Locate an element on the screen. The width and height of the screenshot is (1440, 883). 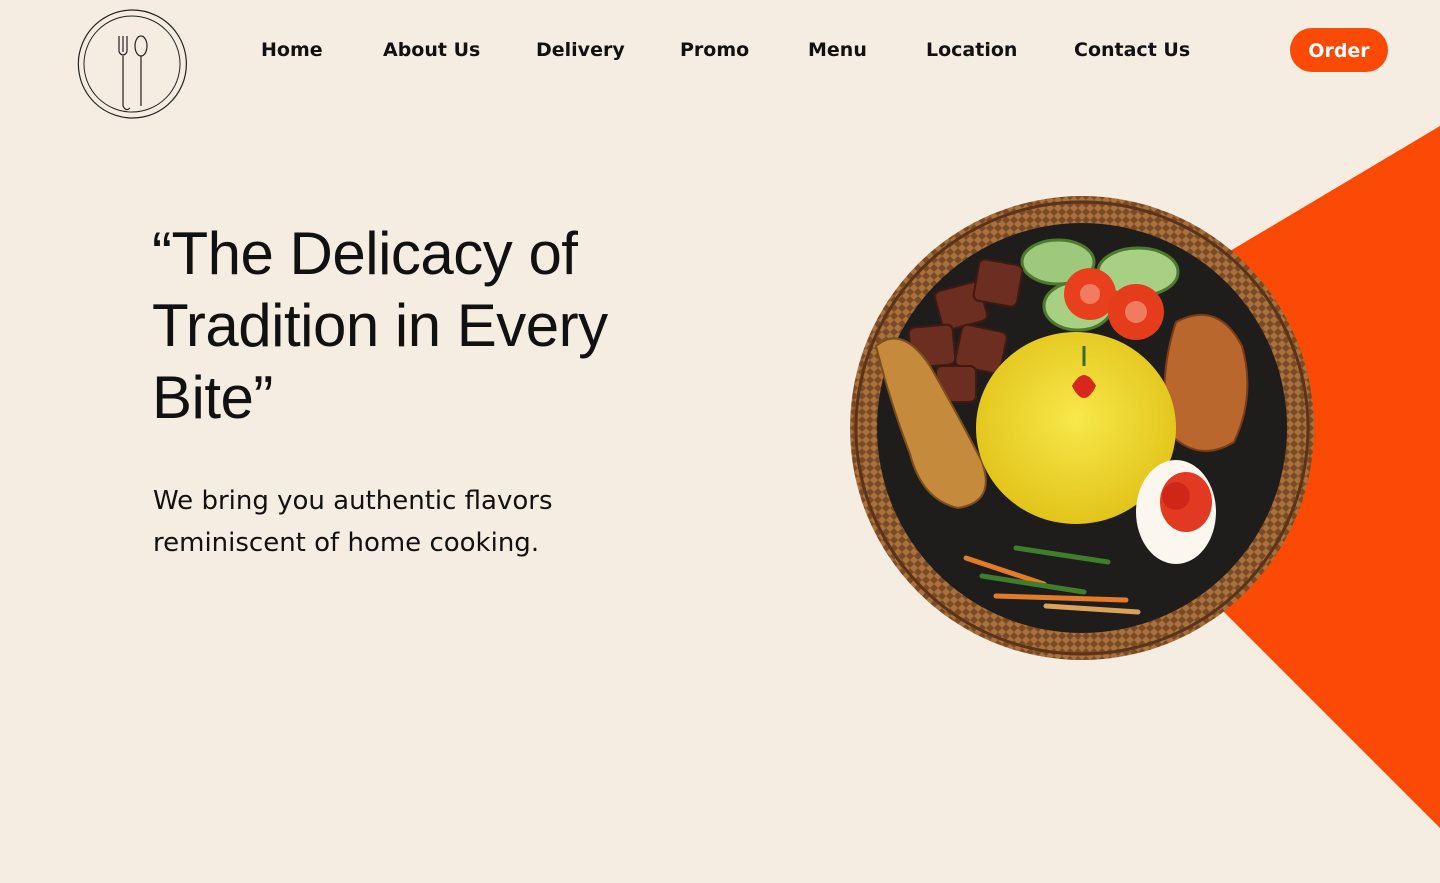
nav-location: Location is located at coordinates (971, 50).